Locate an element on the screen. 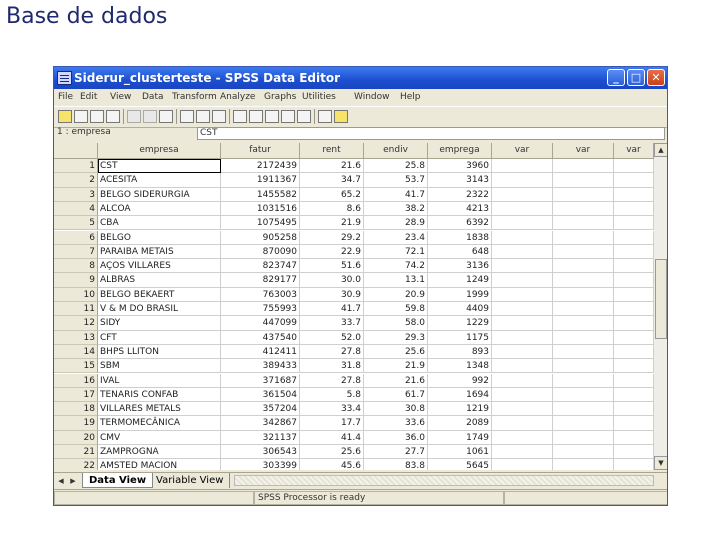 This screenshot has width=720, height=540. cell-endiv: 29.3 is located at coordinates (396, 337).